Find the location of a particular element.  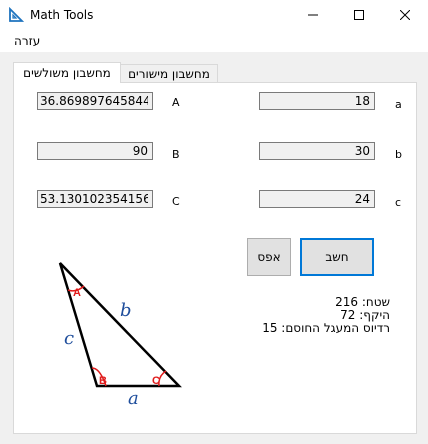

angle-B-field is located at coordinates (95, 151).